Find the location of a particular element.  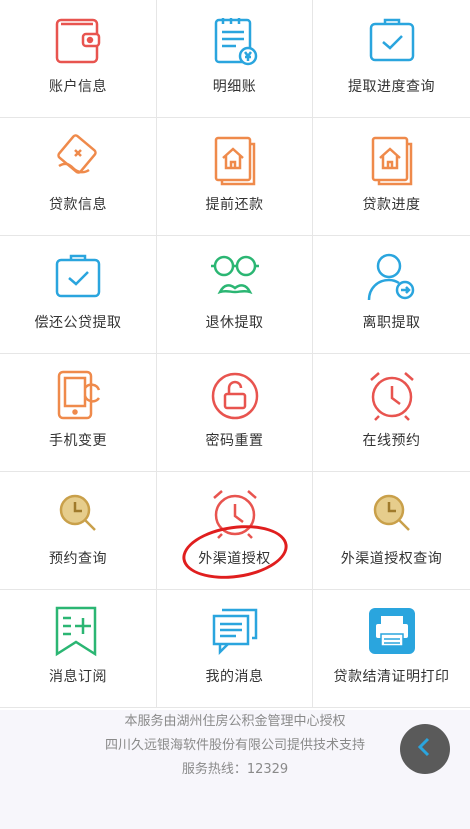

menu-item-password-reset: 密码重置 is located at coordinates (235, 413).